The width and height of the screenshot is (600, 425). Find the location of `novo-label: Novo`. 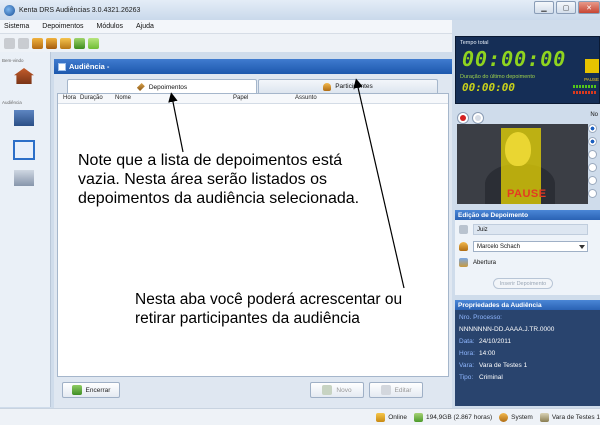

novo-label: Novo is located at coordinates (344, 390).